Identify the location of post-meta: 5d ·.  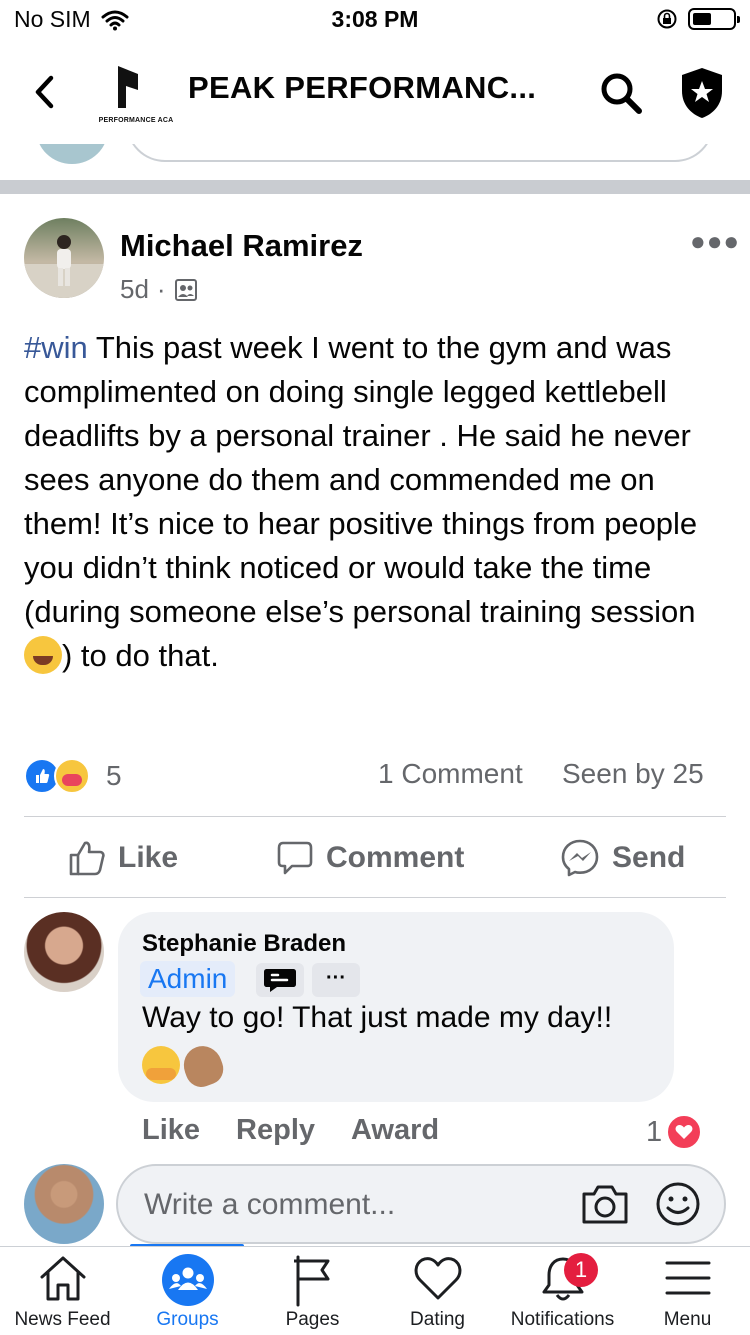
(159, 289).